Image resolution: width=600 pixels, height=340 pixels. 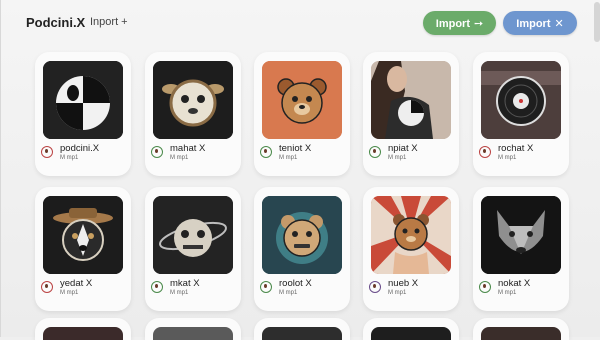 I want to click on podcast-card: podcini.X M mp1, so click(x=83, y=114).